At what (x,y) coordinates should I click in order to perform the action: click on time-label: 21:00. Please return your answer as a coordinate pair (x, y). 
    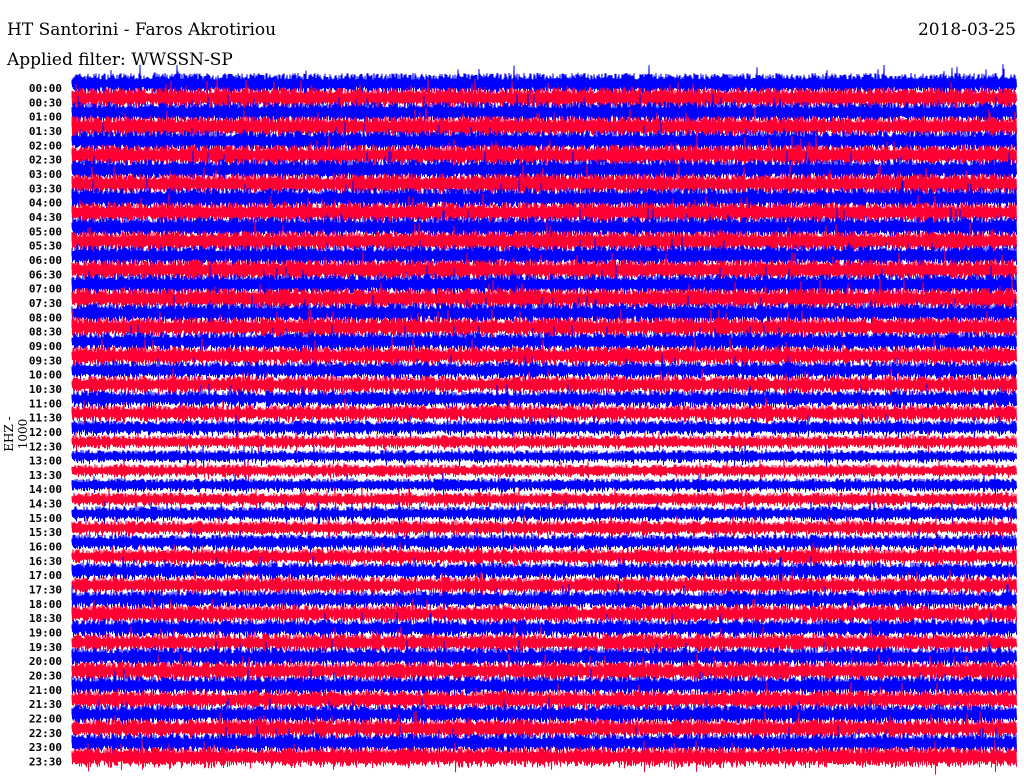
    Looking at the image, I should click on (45, 690).